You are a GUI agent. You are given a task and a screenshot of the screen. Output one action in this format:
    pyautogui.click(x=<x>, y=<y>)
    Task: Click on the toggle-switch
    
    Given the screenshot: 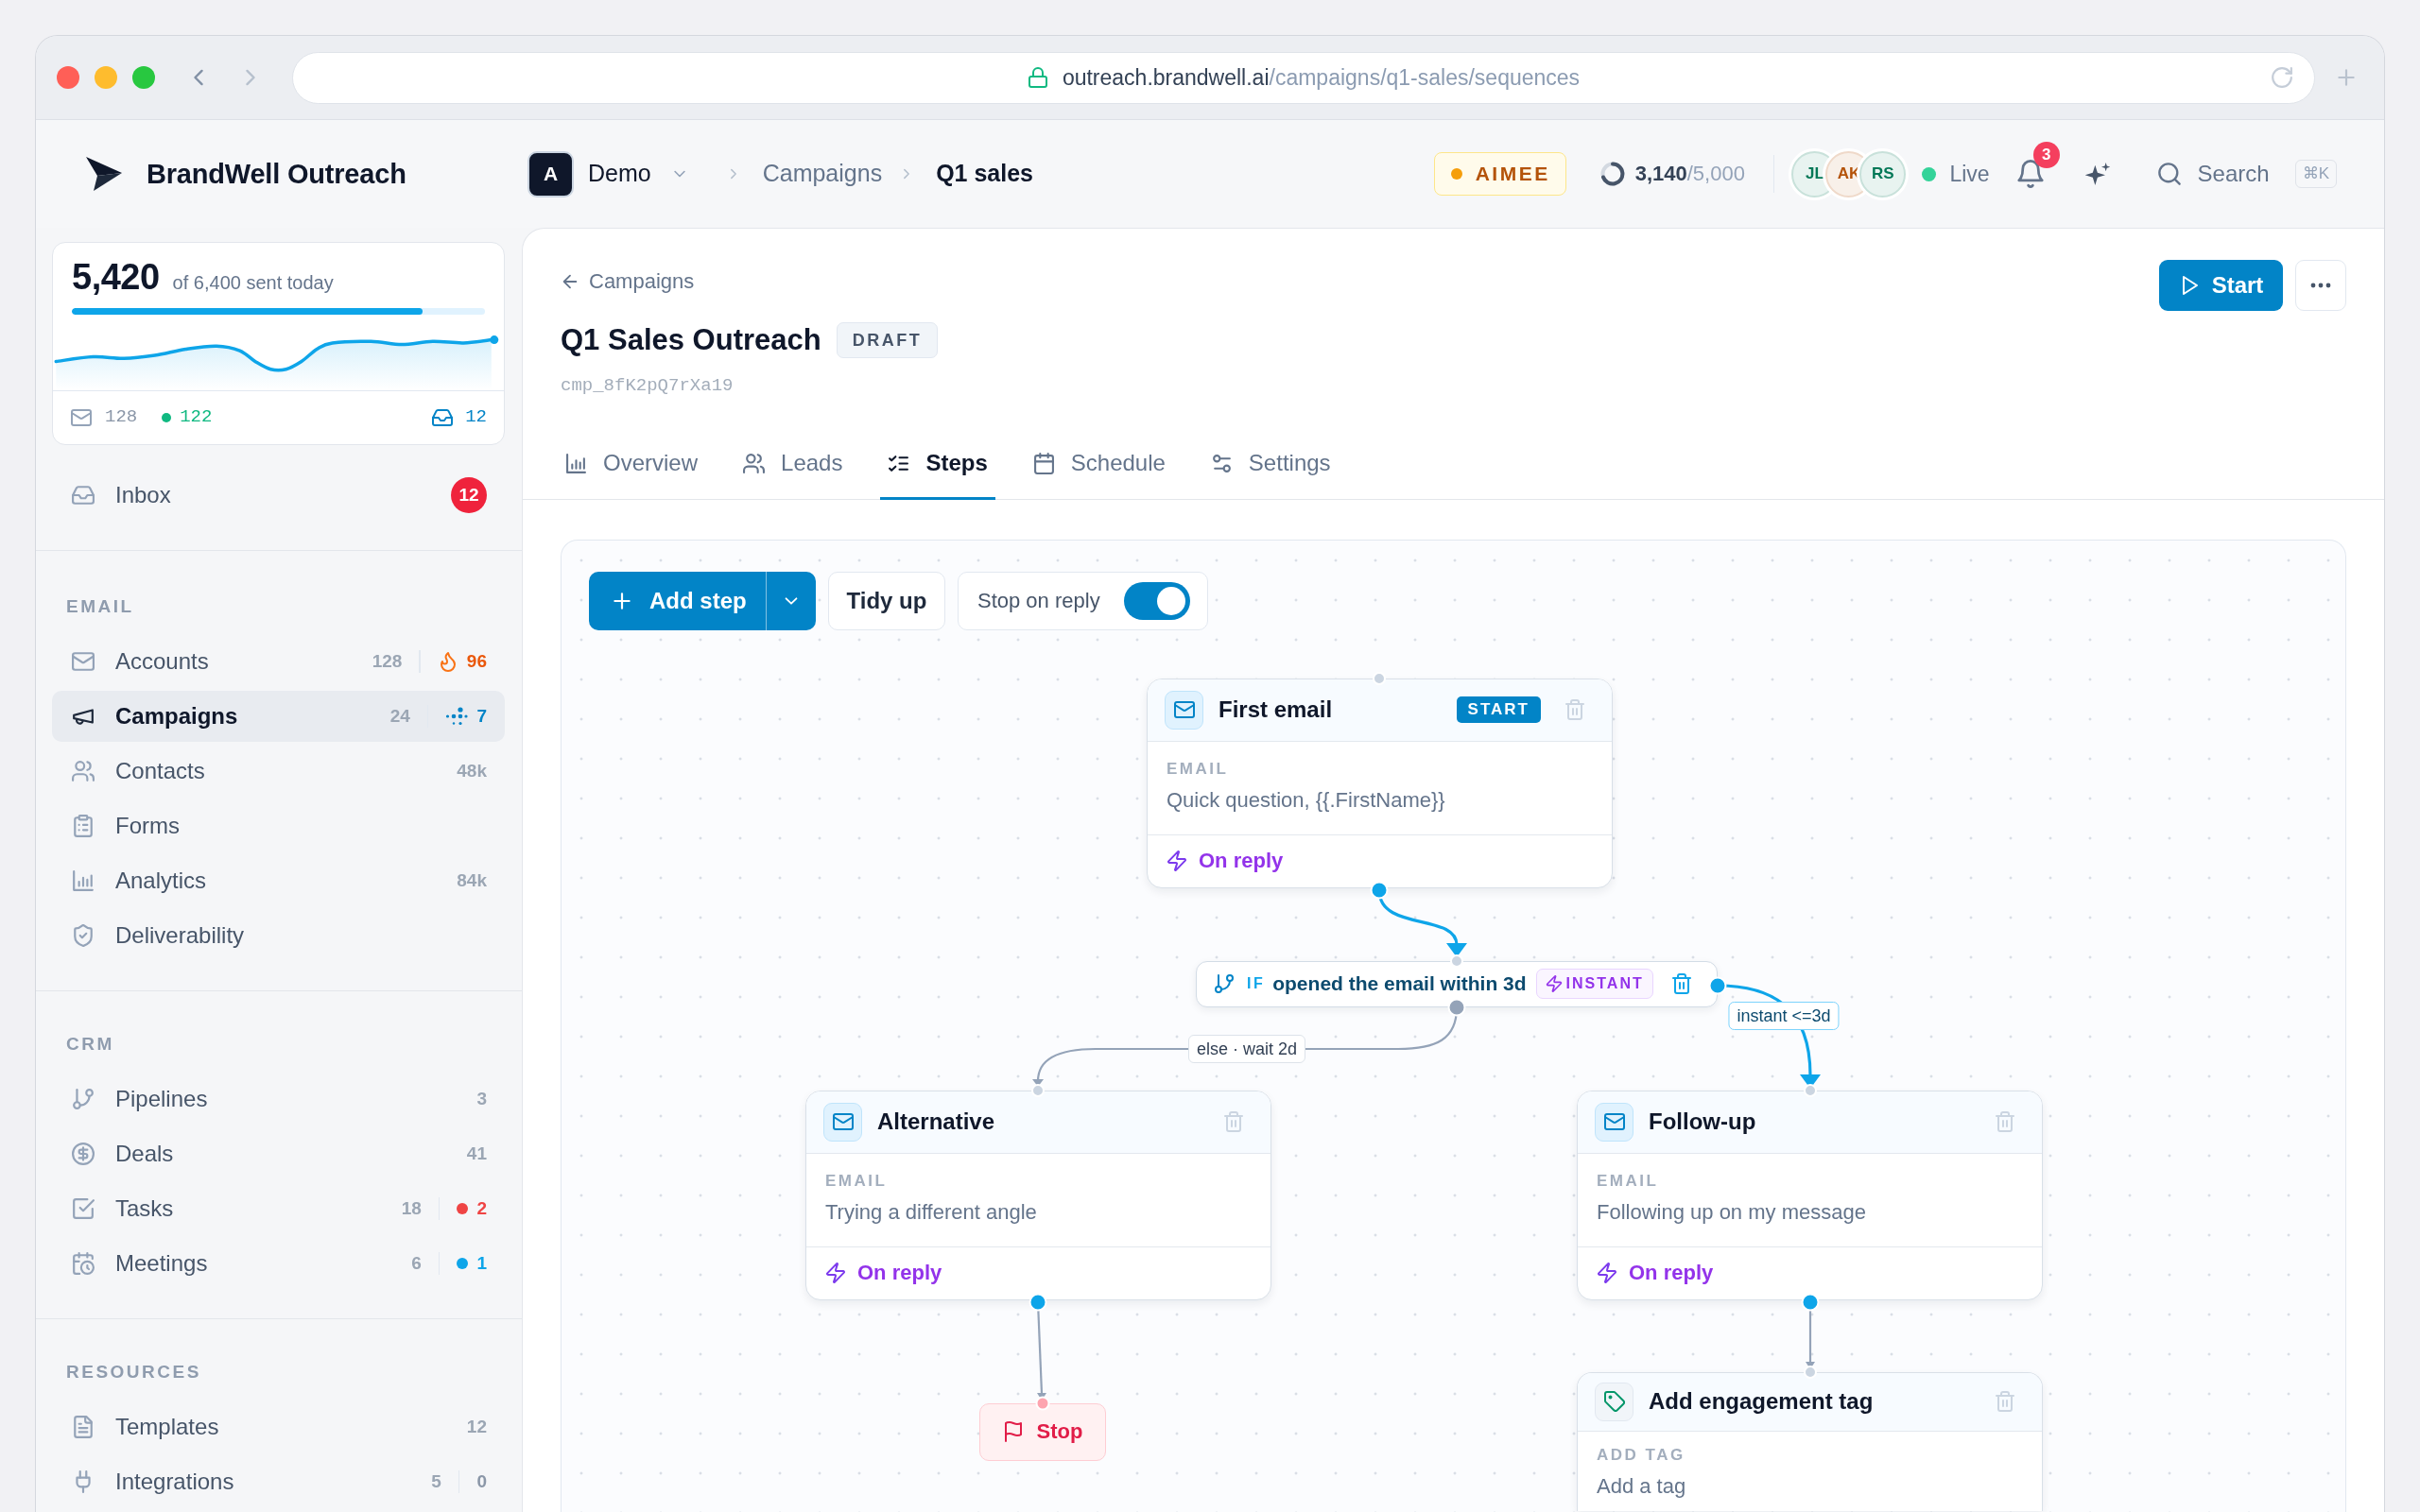 What is the action you would take?
    pyautogui.click(x=1157, y=600)
    